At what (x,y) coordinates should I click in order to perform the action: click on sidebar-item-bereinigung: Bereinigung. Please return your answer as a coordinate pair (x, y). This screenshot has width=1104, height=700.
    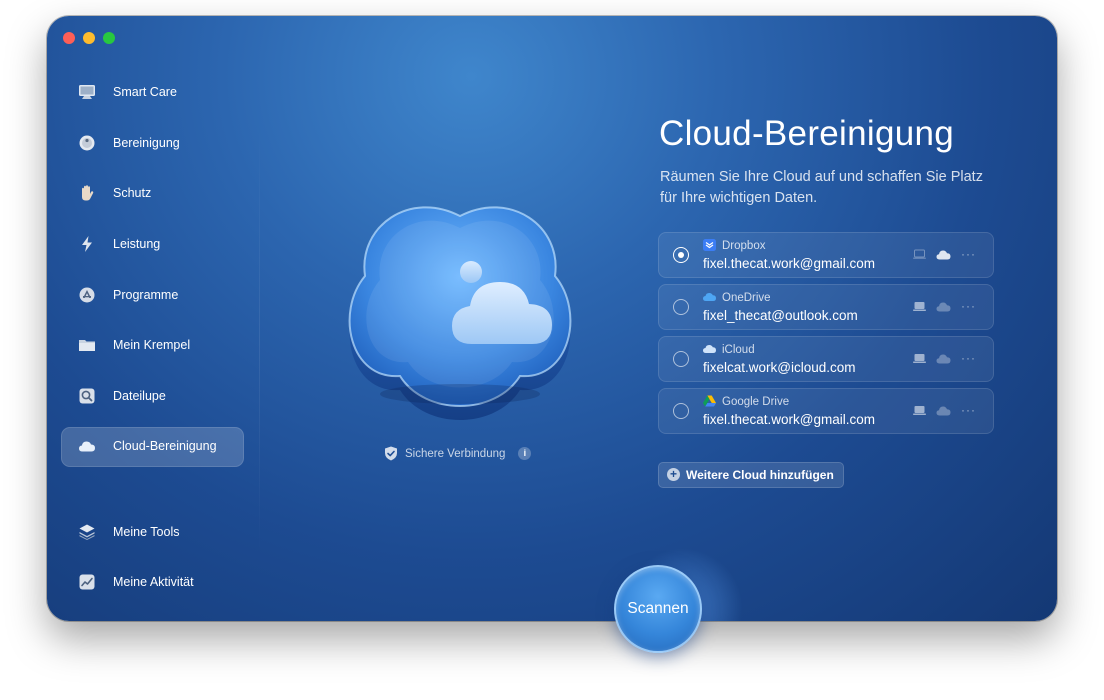
    Looking at the image, I should click on (152, 144).